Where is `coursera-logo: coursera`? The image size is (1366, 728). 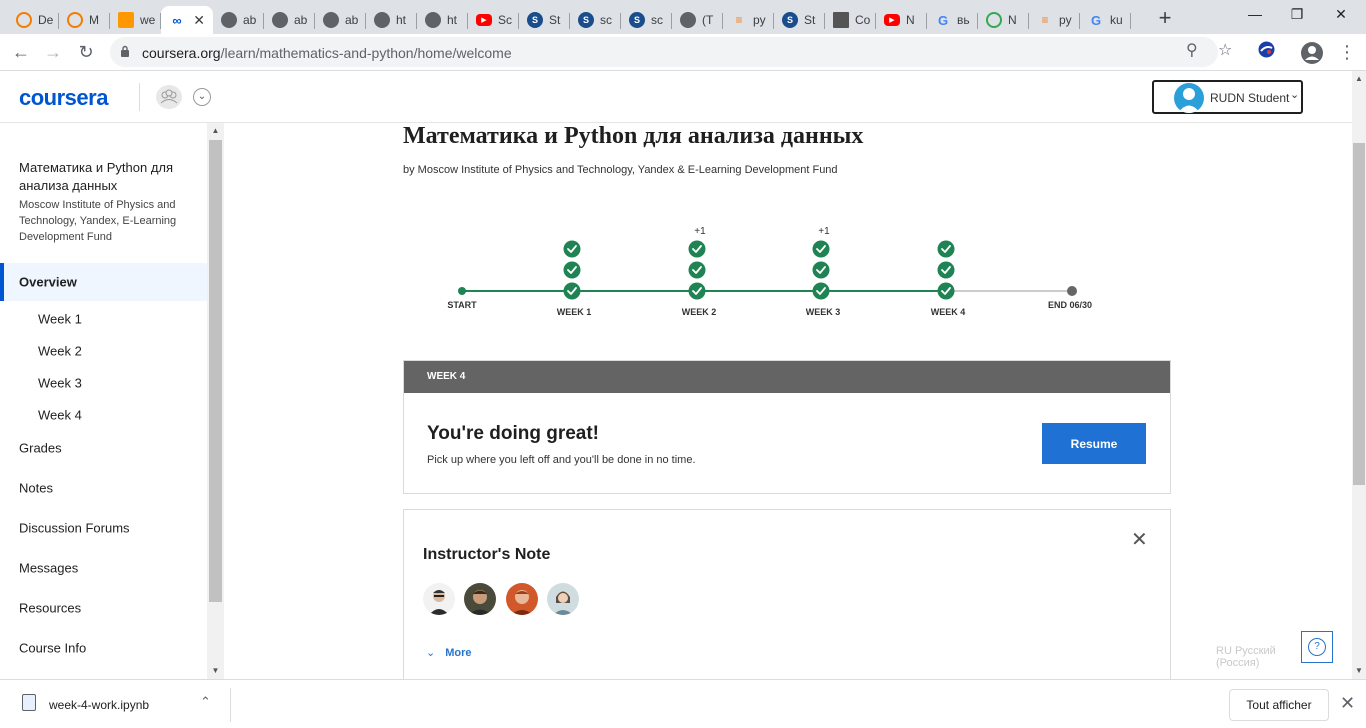
coursera-logo: coursera is located at coordinates (63, 98).